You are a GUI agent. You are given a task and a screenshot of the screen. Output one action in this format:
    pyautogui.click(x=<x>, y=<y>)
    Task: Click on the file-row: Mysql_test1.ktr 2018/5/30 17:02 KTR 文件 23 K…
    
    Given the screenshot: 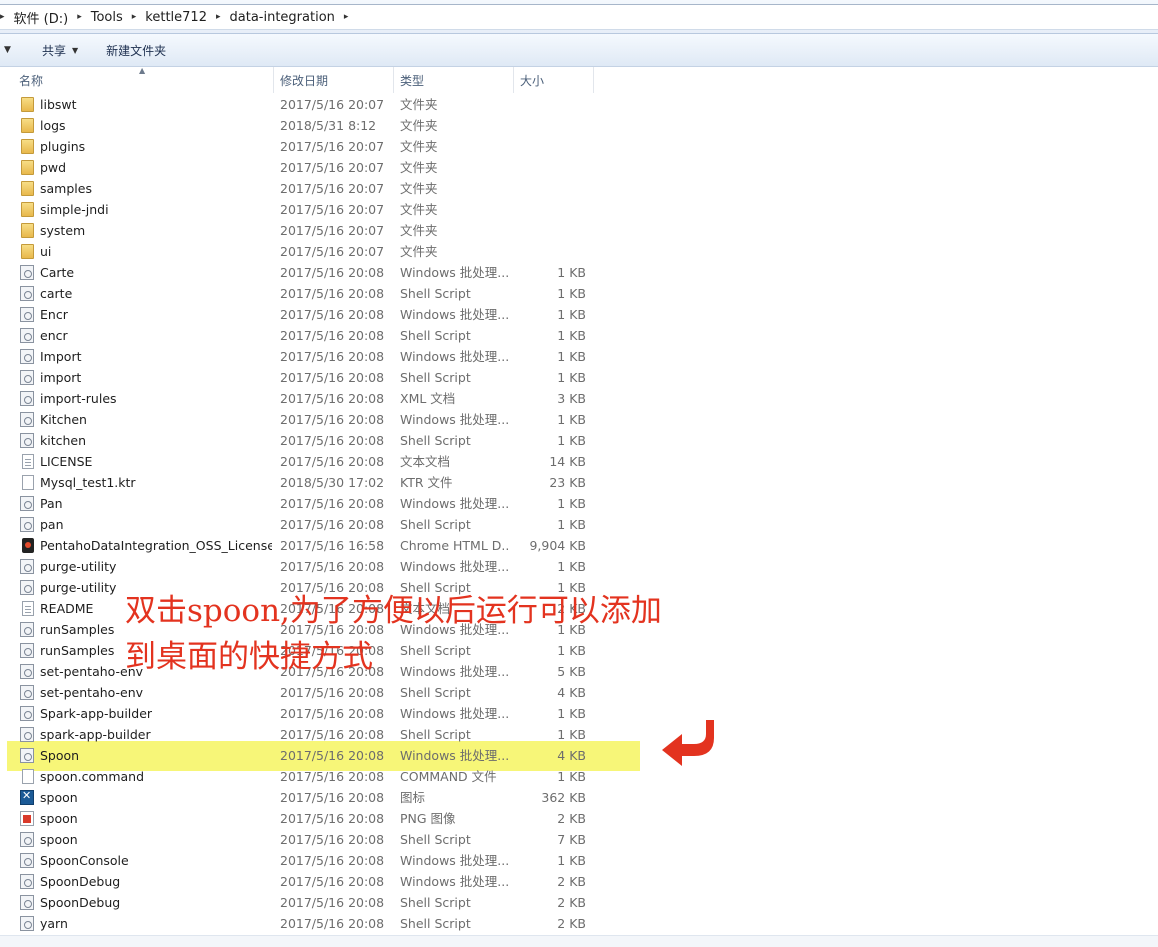 What is the action you would take?
    pyautogui.click(x=579, y=482)
    